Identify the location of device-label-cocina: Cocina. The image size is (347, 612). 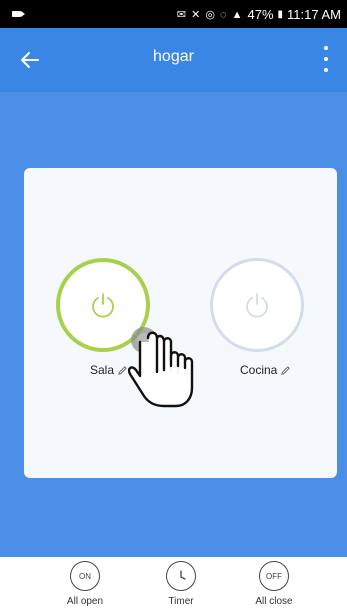
(265, 370).